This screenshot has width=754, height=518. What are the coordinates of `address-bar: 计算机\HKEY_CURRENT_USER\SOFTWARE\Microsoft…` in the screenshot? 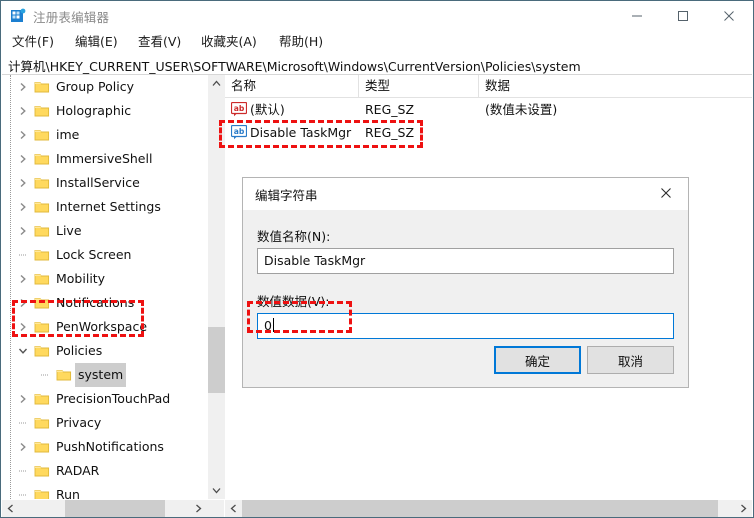 It's located at (377, 64).